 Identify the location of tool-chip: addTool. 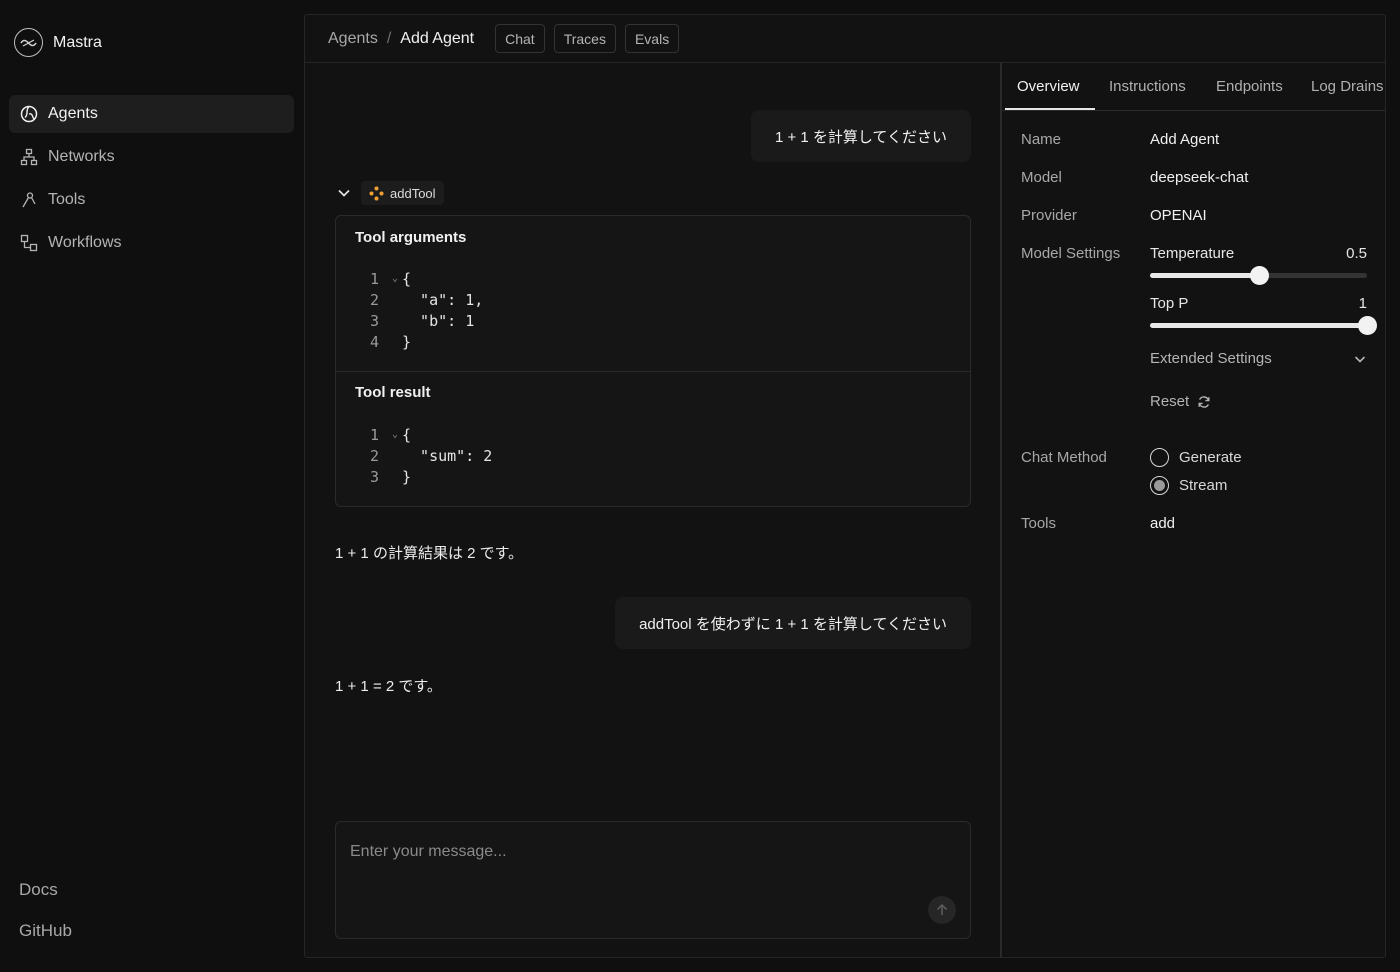
(402, 193).